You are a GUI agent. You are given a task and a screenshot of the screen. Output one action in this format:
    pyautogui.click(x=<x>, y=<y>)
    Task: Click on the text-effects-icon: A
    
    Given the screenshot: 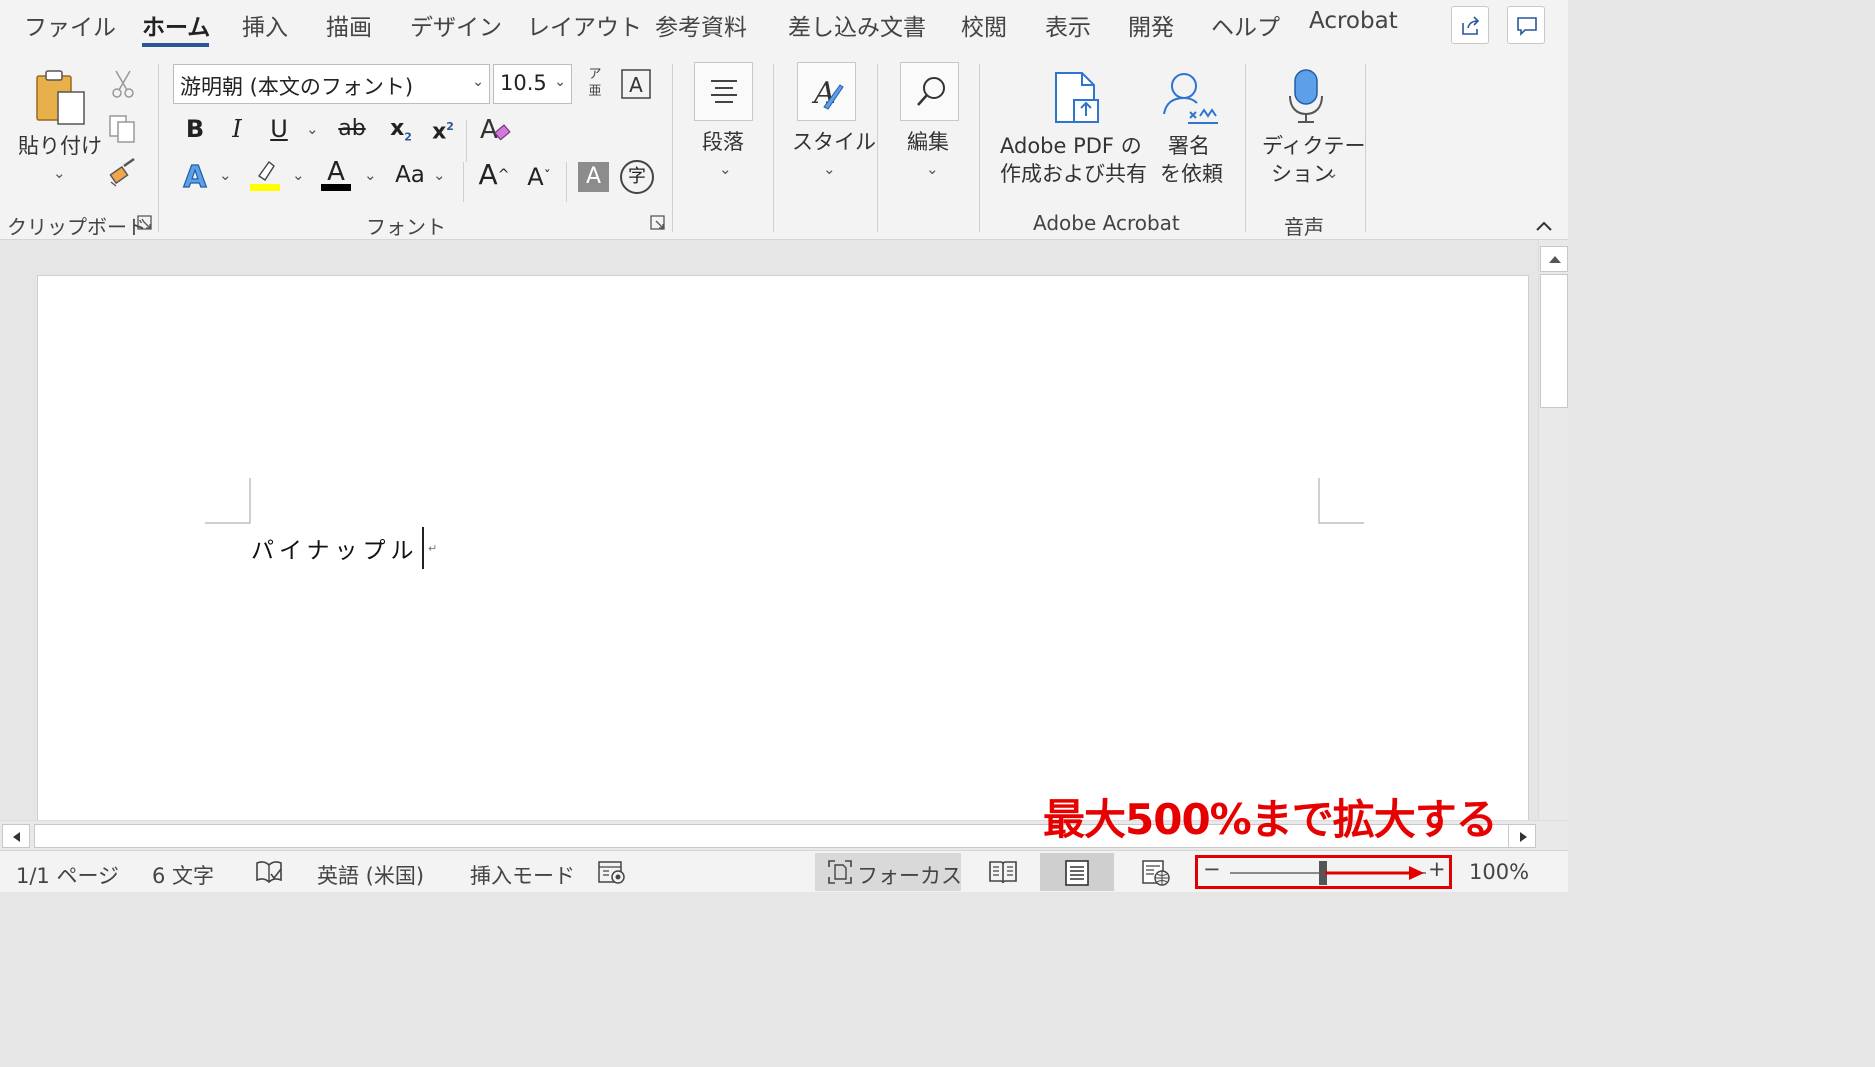 What is the action you would take?
    pyautogui.click(x=195, y=176)
    